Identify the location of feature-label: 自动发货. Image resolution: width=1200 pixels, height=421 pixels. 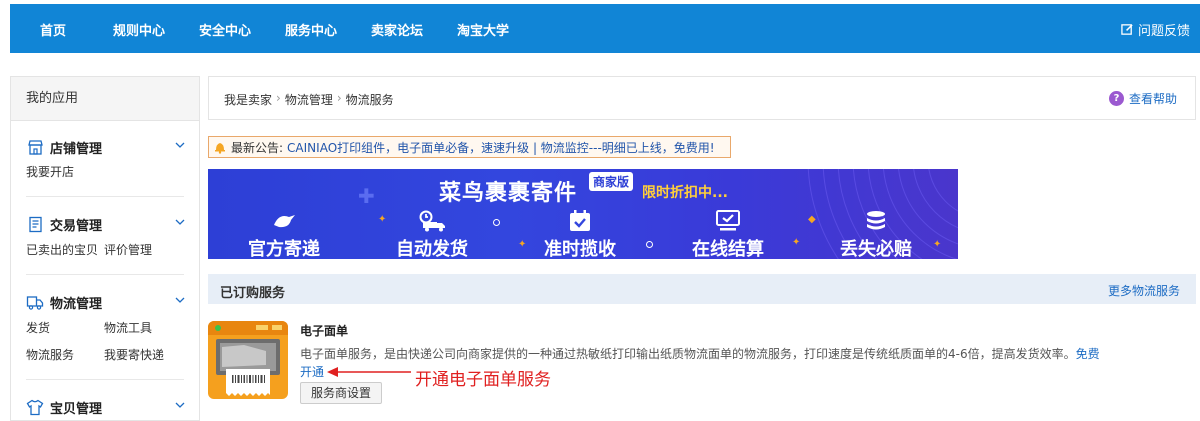
(432, 249).